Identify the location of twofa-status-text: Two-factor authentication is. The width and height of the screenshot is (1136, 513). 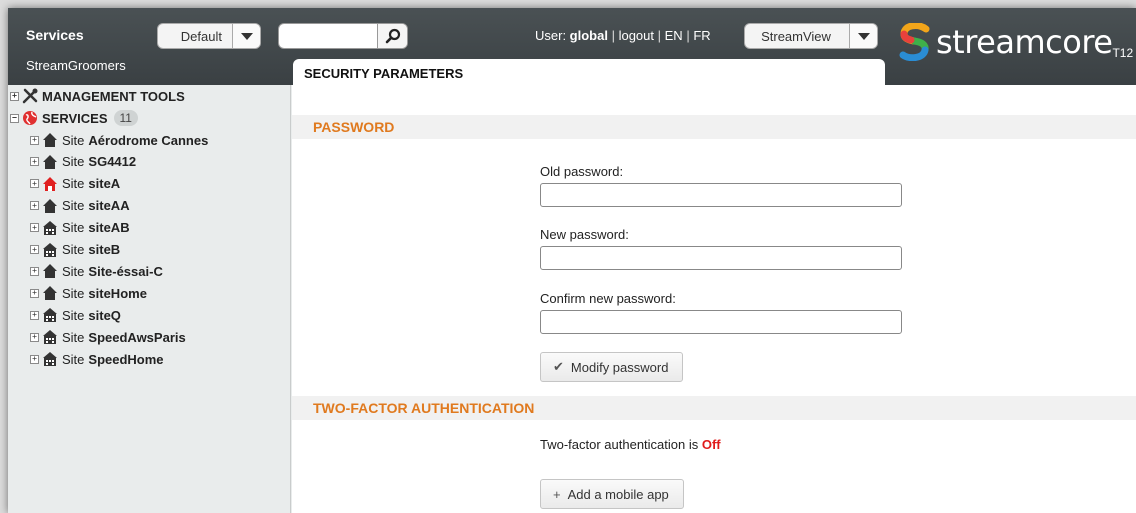
(621, 444).